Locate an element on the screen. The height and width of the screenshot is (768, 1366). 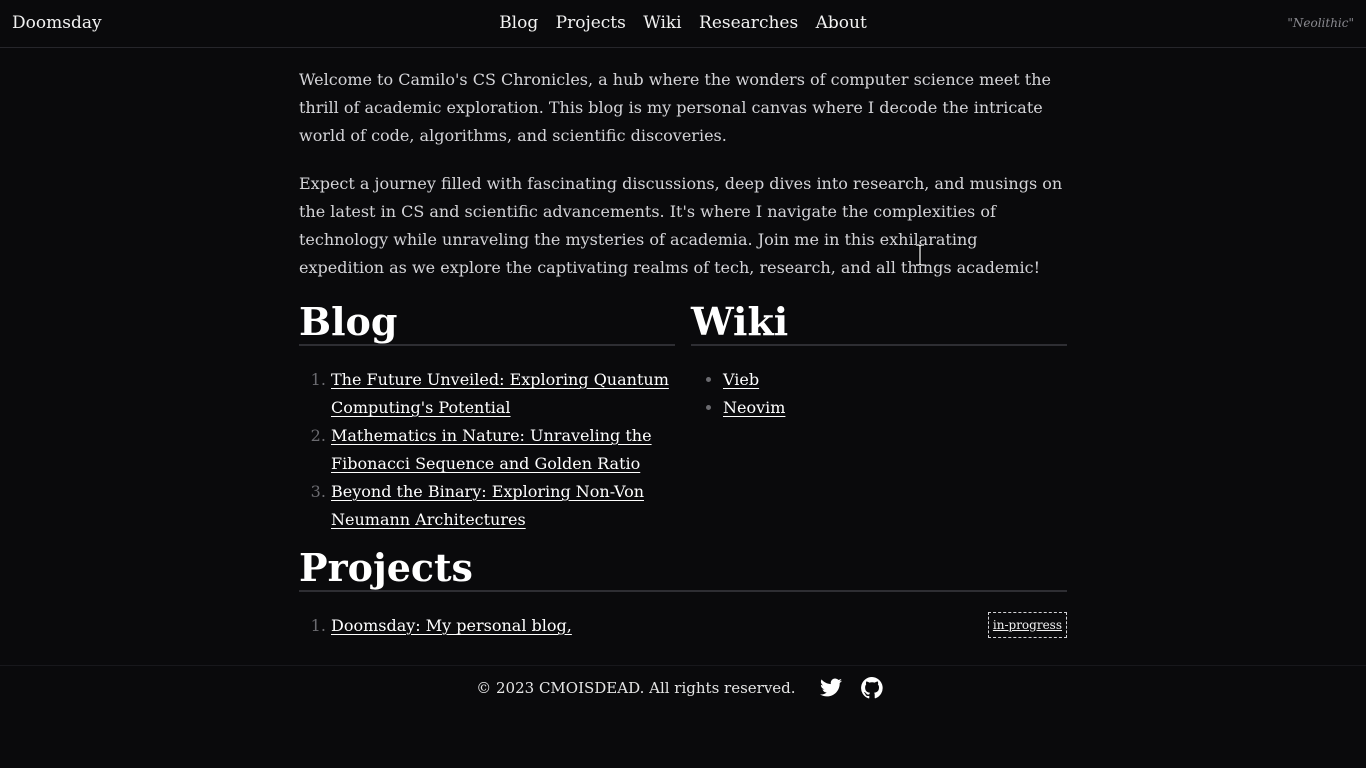
footer: © 2023 CMOISDEAD. All rights reserved. is located at coordinates (683, 685).